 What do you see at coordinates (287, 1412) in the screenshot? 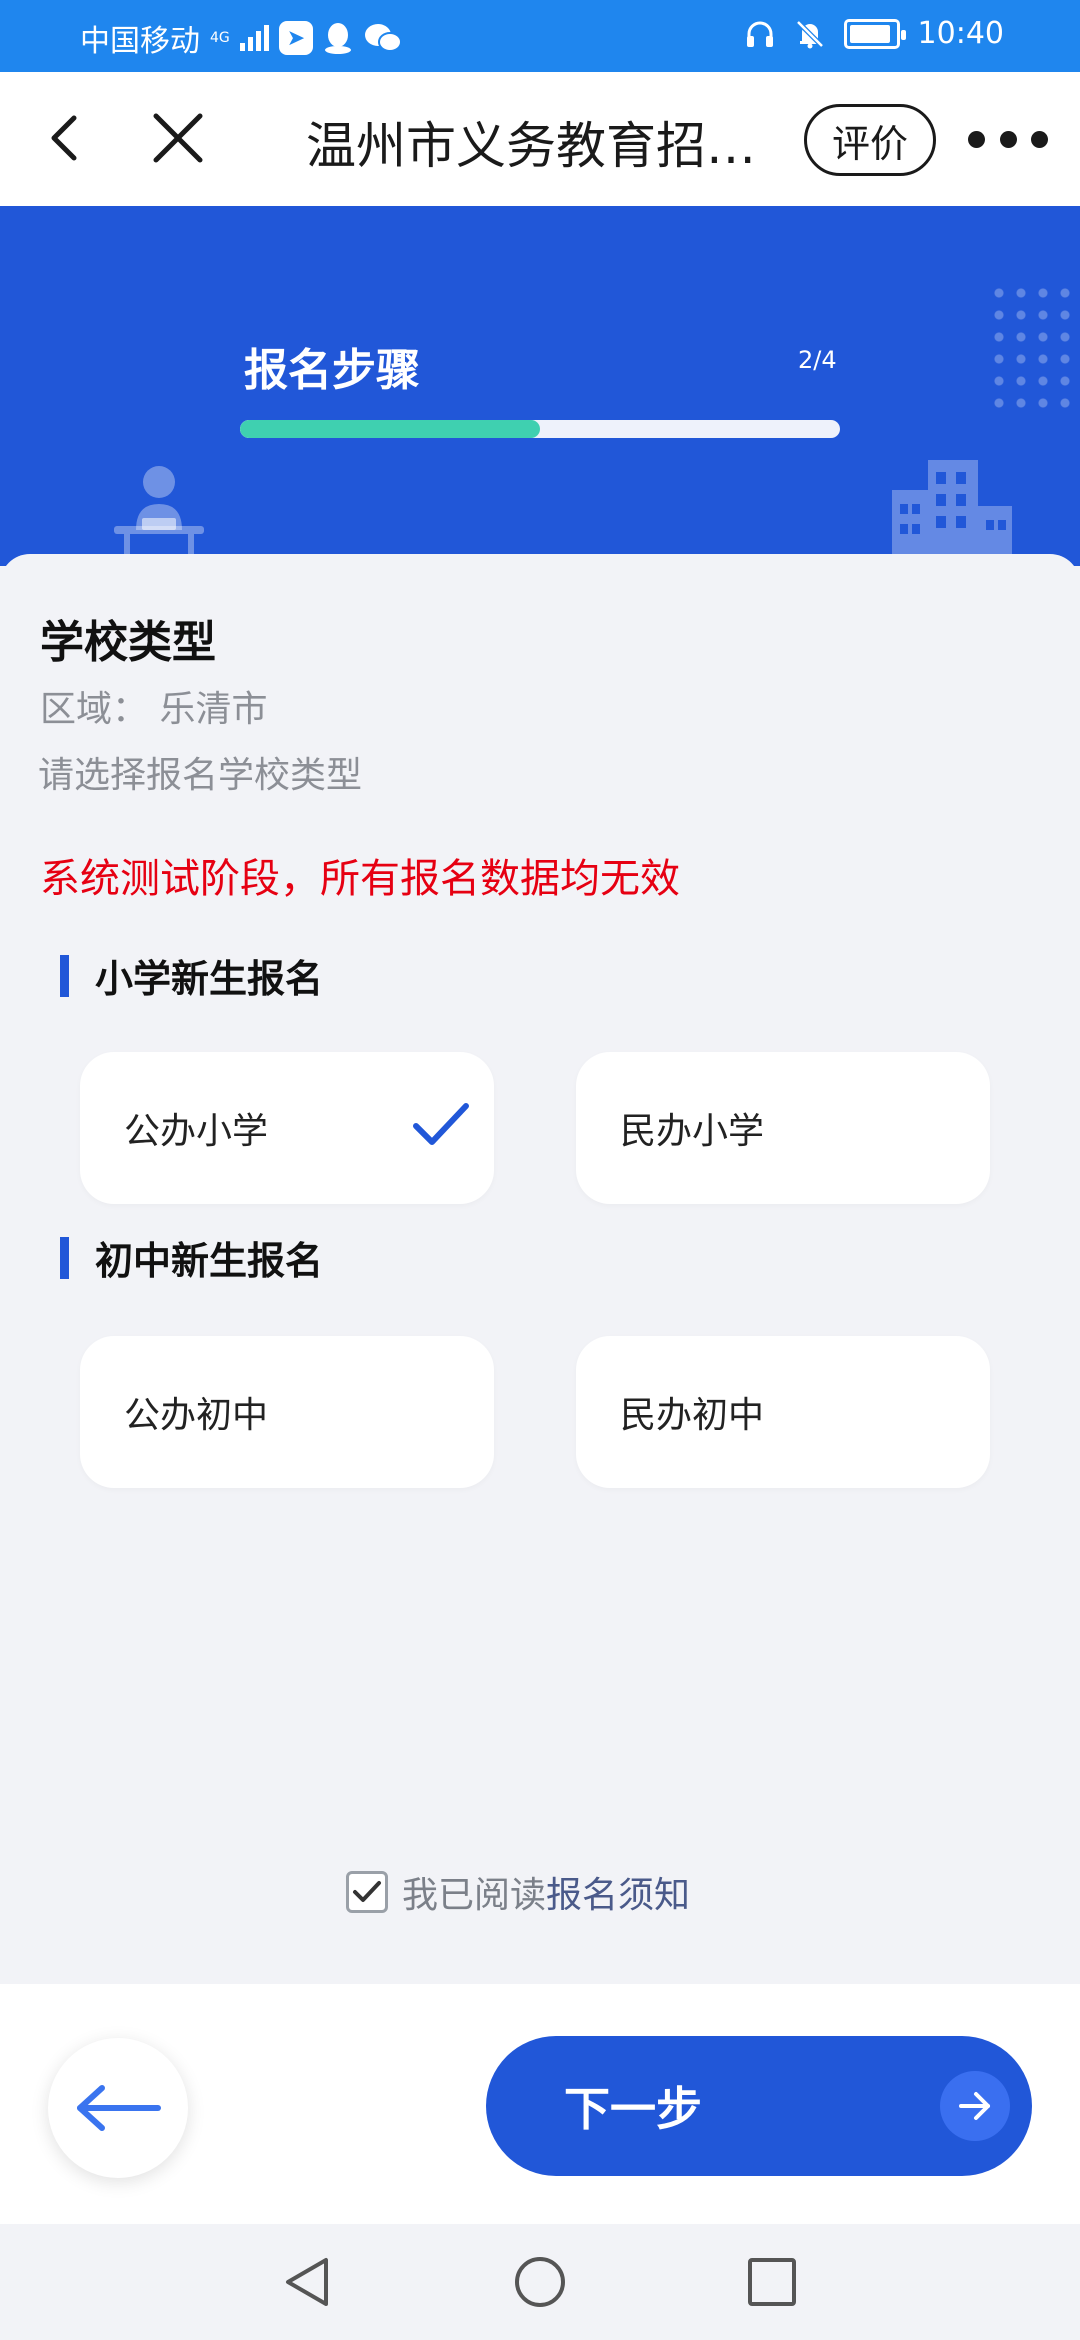
I see `option-public-middle: 公办初中` at bounding box center [287, 1412].